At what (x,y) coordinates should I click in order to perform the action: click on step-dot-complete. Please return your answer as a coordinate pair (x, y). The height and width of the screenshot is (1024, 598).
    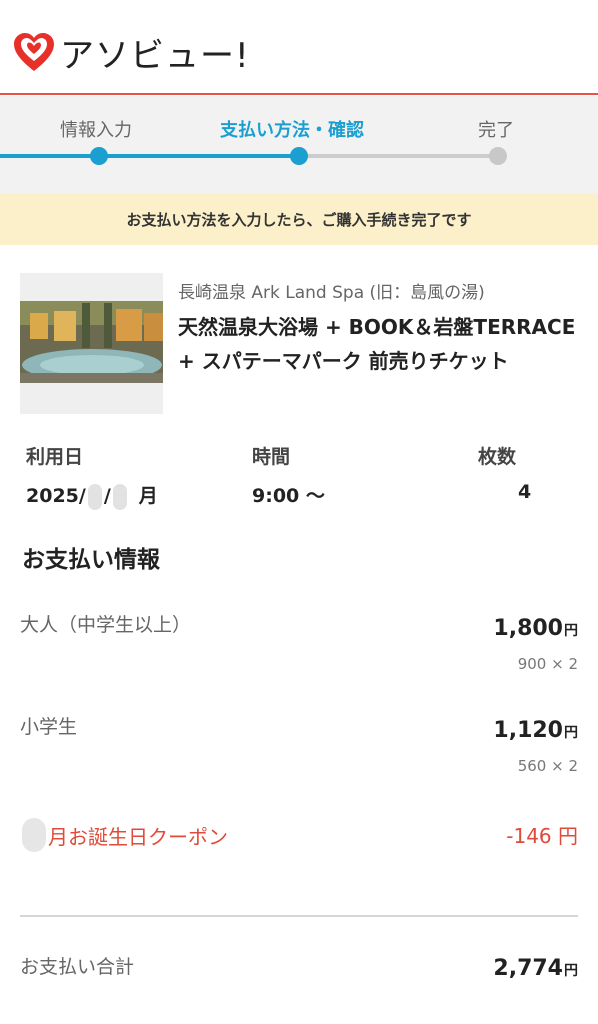
    Looking at the image, I should click on (498, 156).